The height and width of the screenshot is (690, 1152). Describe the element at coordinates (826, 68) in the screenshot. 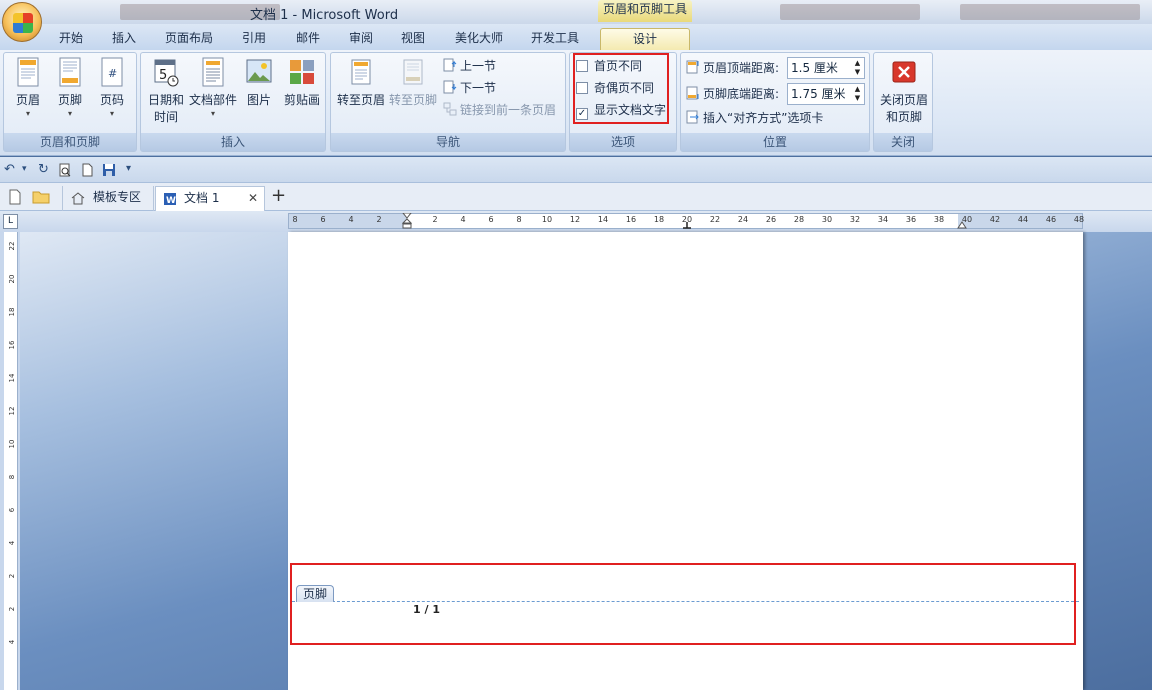

I see `header-top-distance-input: 1.5 厘米 ▲ ▼` at that location.